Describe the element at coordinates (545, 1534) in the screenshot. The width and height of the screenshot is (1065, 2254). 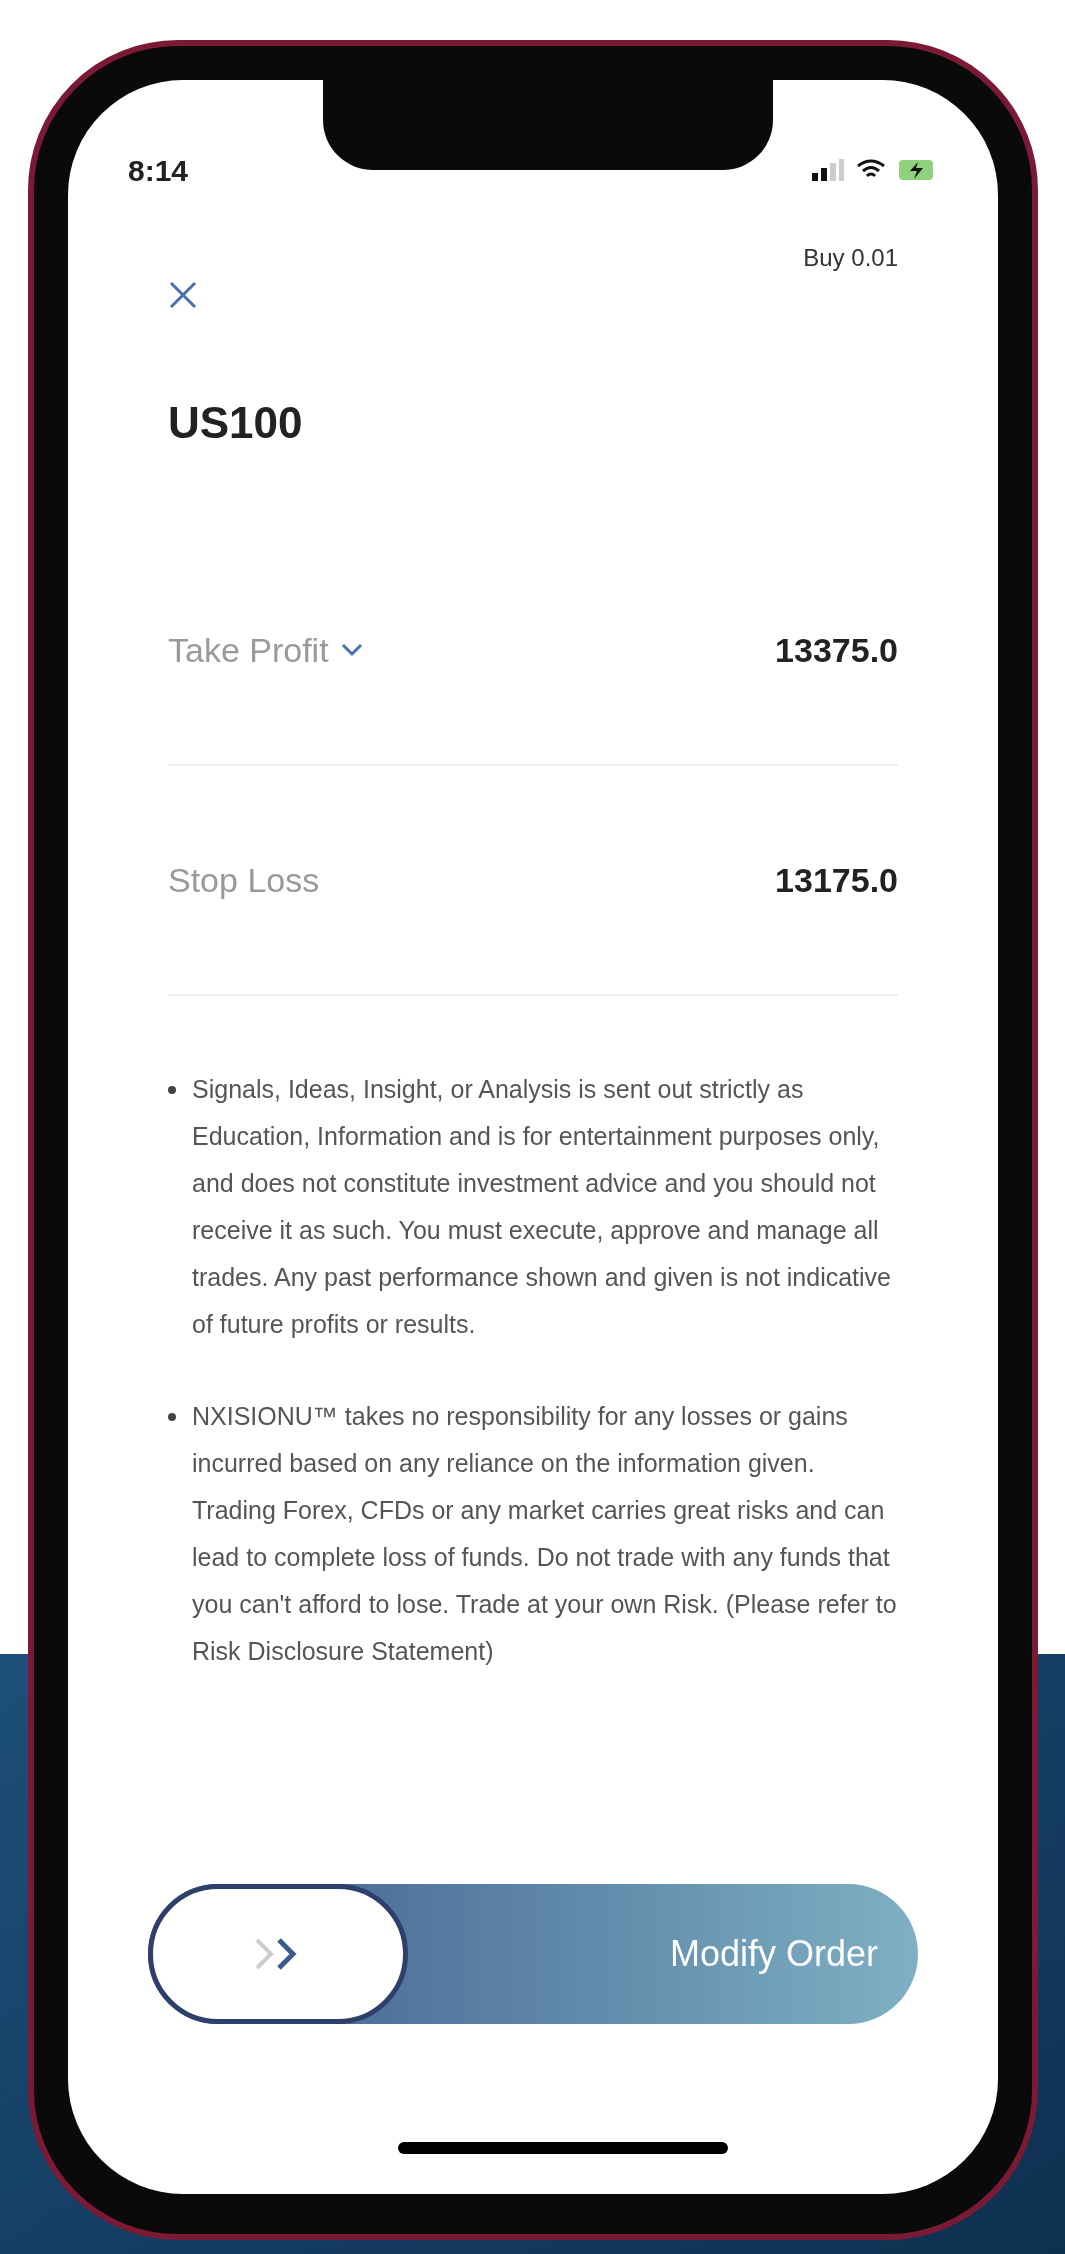
I see `disclaimer-text: NXISIONU™ takes no responsibility for any losses or gains incurred based on any reliance on the information given. Trading Forex, CFDs or any market carries great risks and can lead to complete loss of funds. Do not trade with any funds that you can't afford to lose. Trade at your own Risk. (Please refer to Risk Disclosure Statement)` at that location.